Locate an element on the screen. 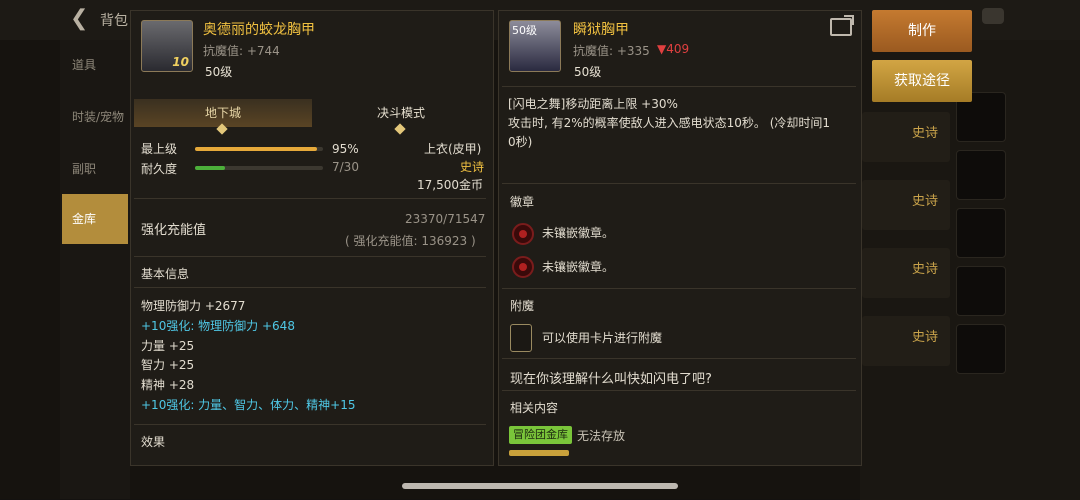  description-line: 0秒) is located at coordinates (520, 142).